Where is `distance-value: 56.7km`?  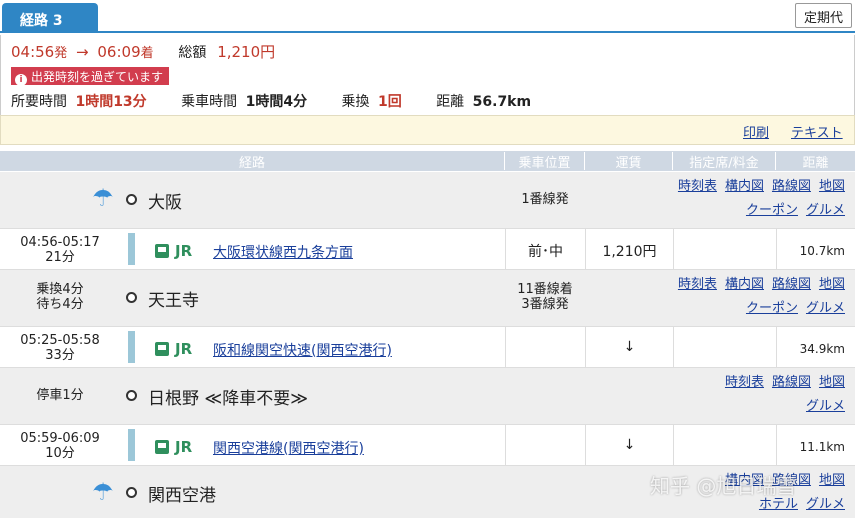 distance-value: 56.7km is located at coordinates (502, 102).